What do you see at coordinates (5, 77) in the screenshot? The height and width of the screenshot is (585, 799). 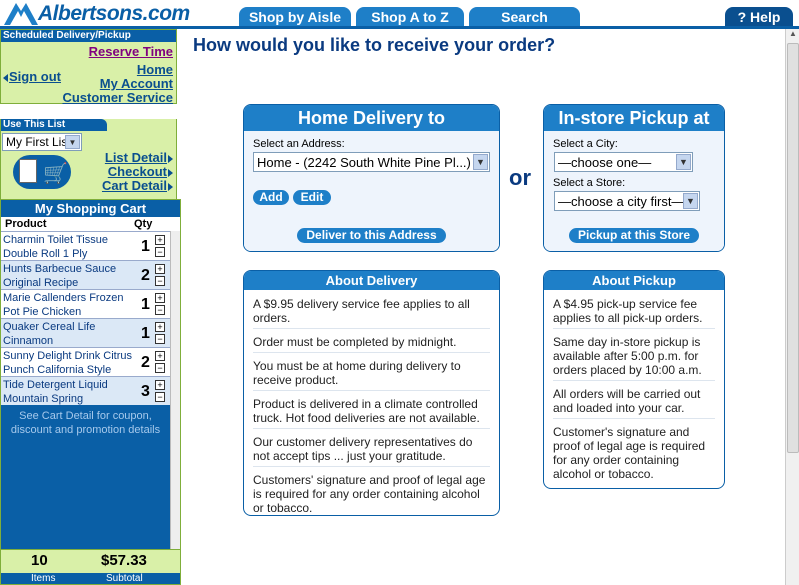 I see `arrow-left-icon` at bounding box center [5, 77].